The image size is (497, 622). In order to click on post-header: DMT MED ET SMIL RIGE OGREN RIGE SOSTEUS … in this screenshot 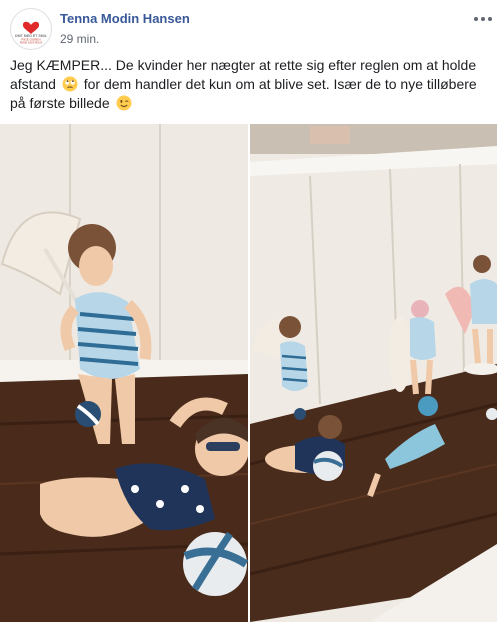, I will do `click(251, 30)`.